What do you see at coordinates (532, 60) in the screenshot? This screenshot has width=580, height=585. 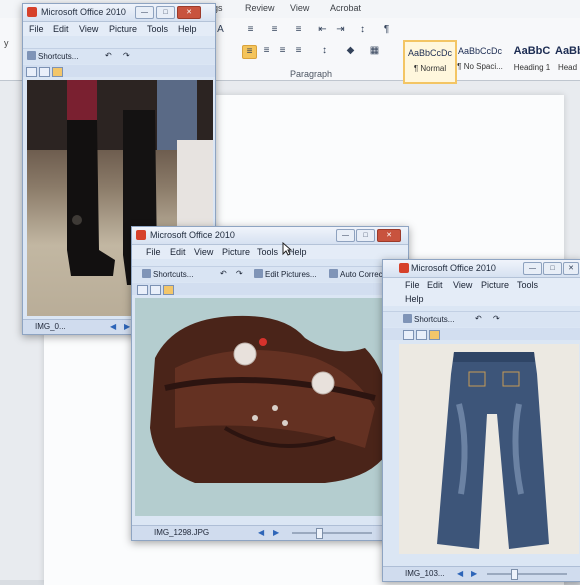 I see `style-heading-1: AaBbC Heading 1` at bounding box center [532, 60].